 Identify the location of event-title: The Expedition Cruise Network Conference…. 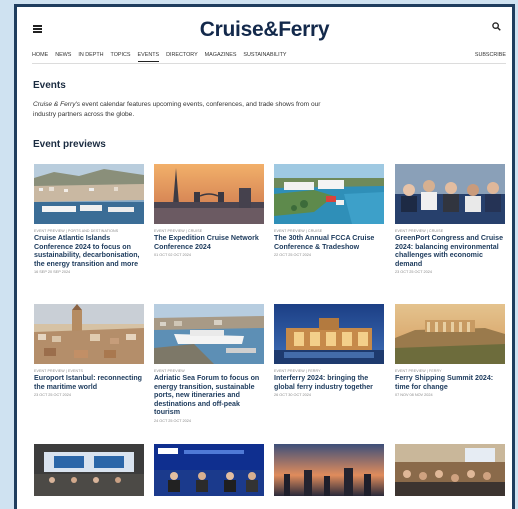
(209, 242).